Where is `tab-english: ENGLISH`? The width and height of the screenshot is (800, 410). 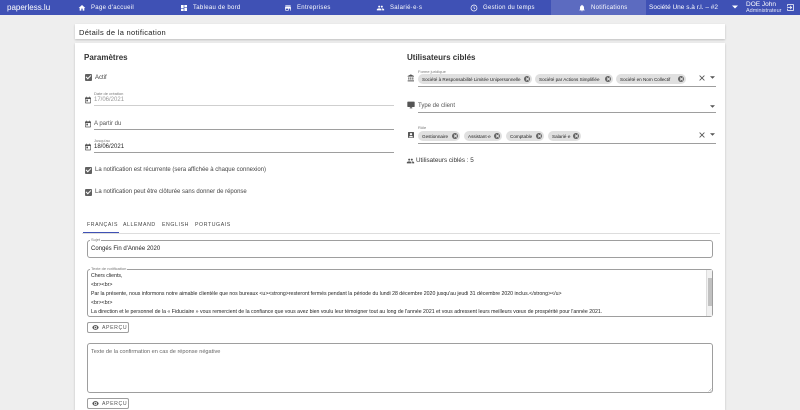 tab-english: ENGLISH is located at coordinates (175, 225).